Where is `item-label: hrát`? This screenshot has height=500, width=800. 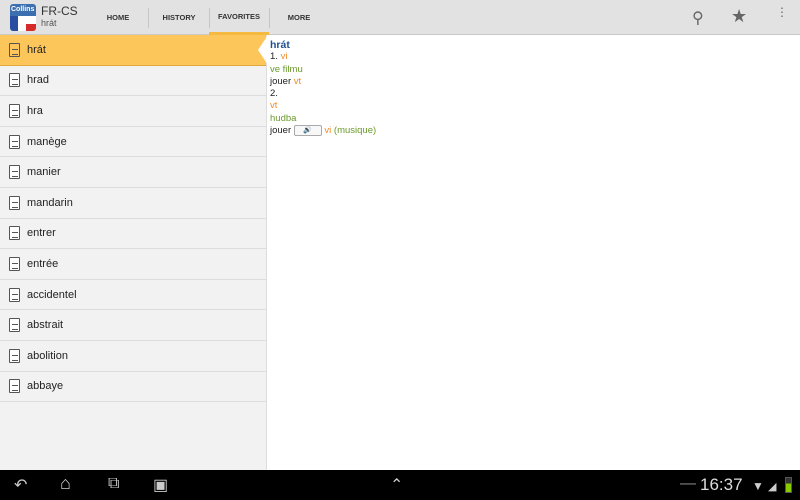
item-label: hrát is located at coordinates (36, 49).